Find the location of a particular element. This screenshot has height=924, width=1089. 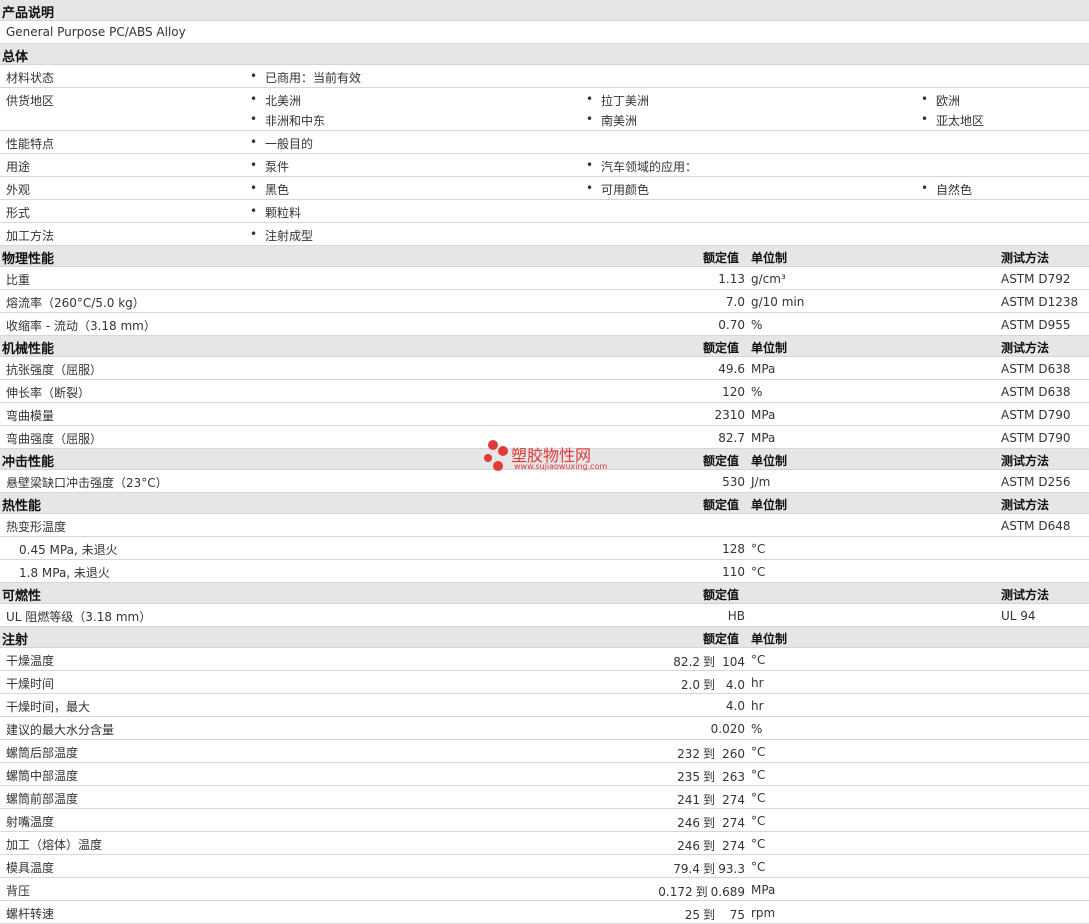

row-label: 供货地区 is located at coordinates (30, 101).